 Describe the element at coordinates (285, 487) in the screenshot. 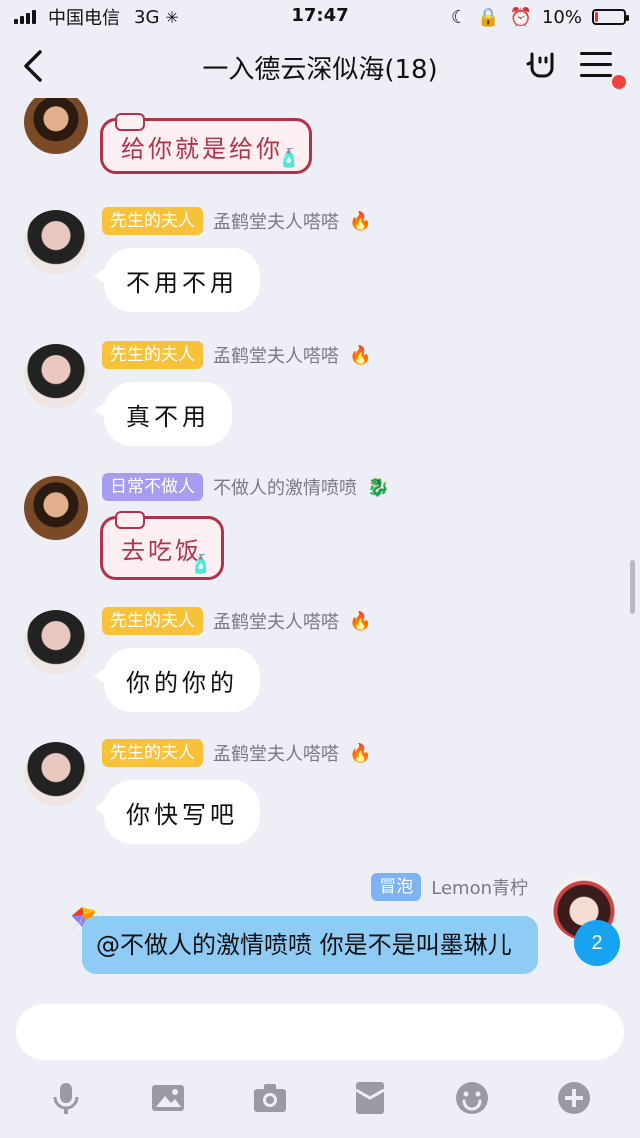

I see `sender-name: 不做人的激情喷喷` at that location.